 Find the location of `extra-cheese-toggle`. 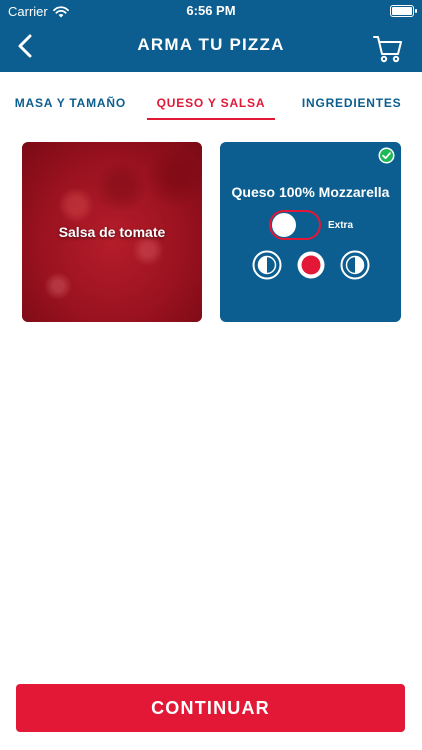

extra-cheese-toggle is located at coordinates (295, 225).